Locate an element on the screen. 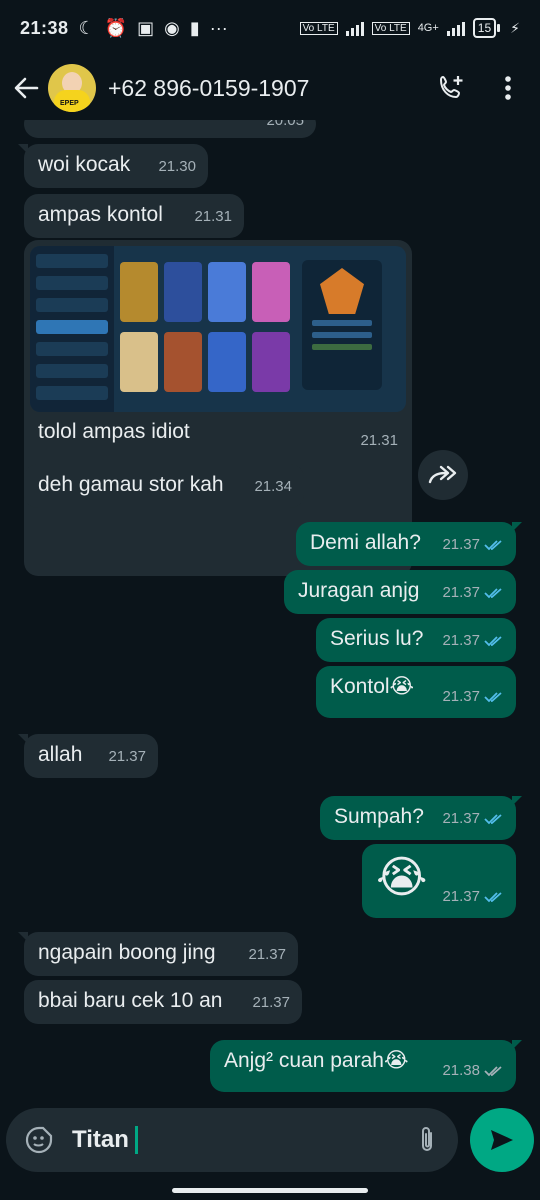  message-input: Titan is located at coordinates (242, 1140).